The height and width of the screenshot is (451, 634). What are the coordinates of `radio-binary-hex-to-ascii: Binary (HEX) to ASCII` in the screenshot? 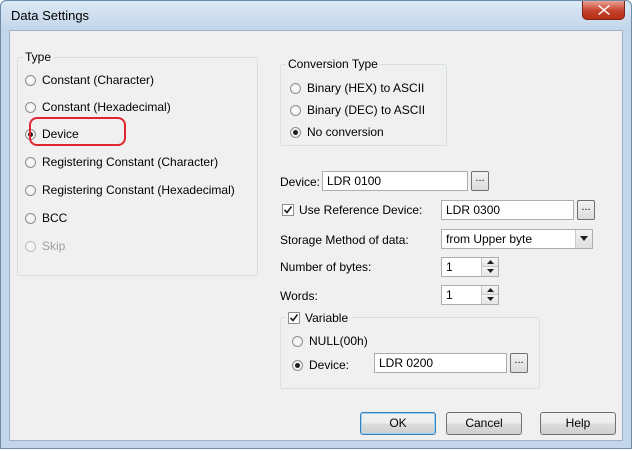 It's located at (357, 88).